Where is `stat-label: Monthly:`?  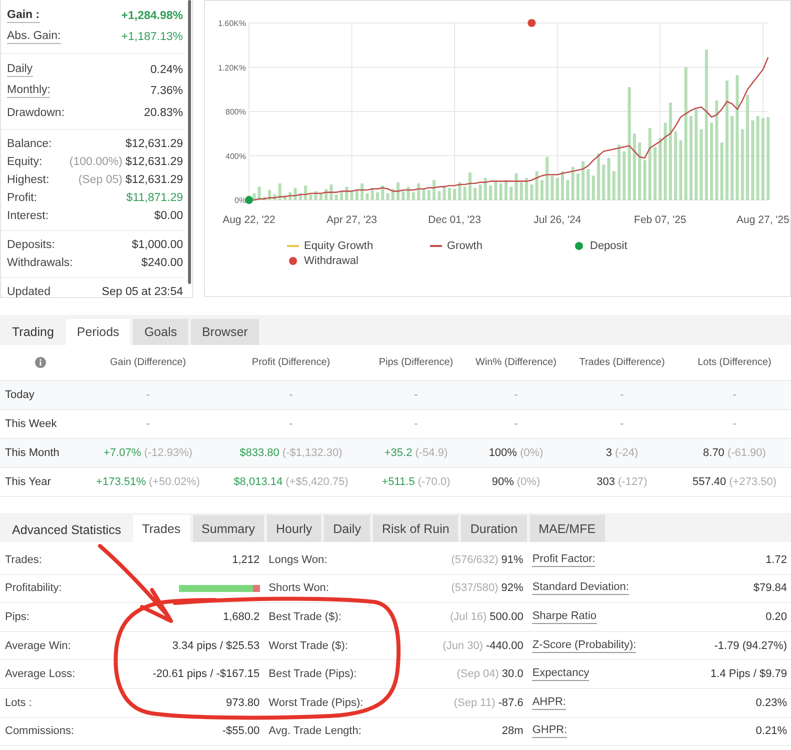
stat-label: Monthly: is located at coordinates (28, 91).